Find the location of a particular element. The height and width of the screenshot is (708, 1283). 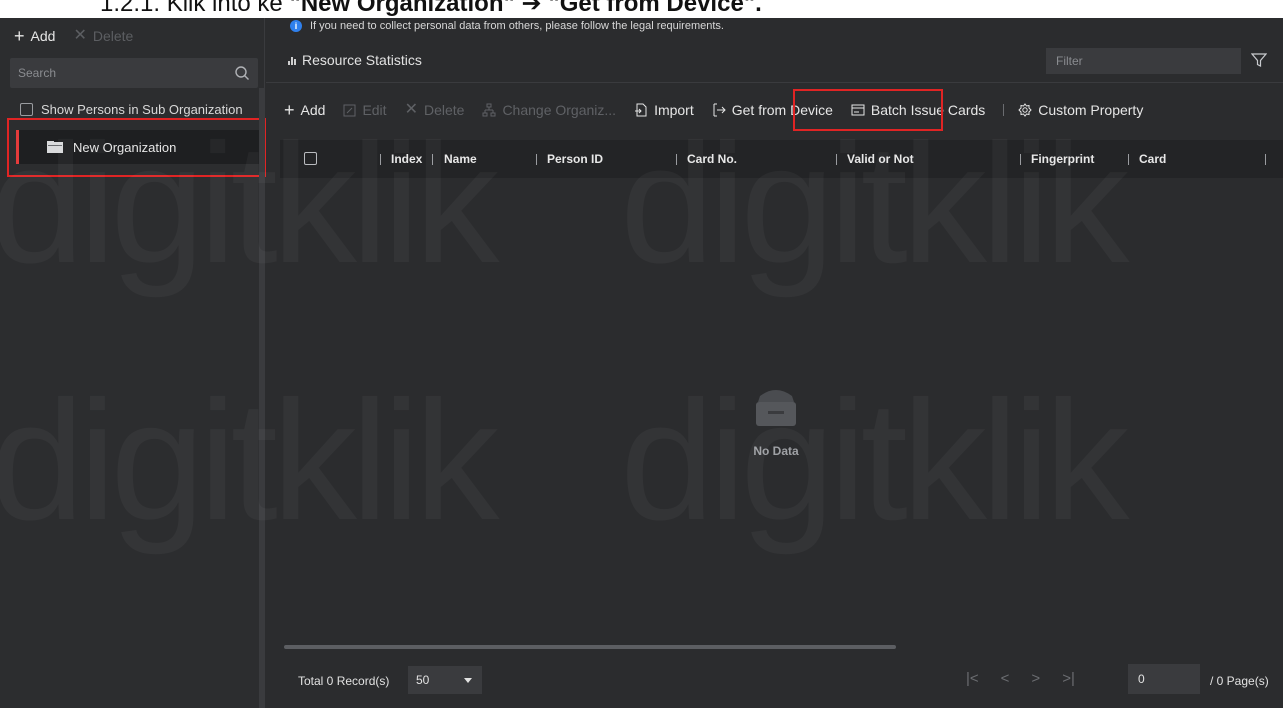

show-sub-org-checkbox: Show Persons in Sub Organization is located at coordinates (131, 109).